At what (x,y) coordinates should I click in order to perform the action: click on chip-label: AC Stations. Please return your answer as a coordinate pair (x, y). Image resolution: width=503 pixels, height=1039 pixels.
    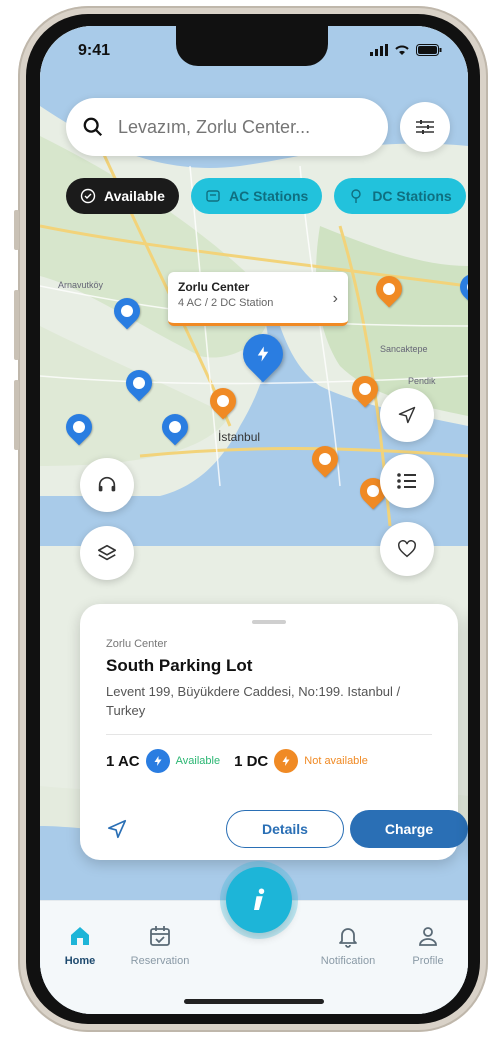
    Looking at the image, I should click on (268, 196).